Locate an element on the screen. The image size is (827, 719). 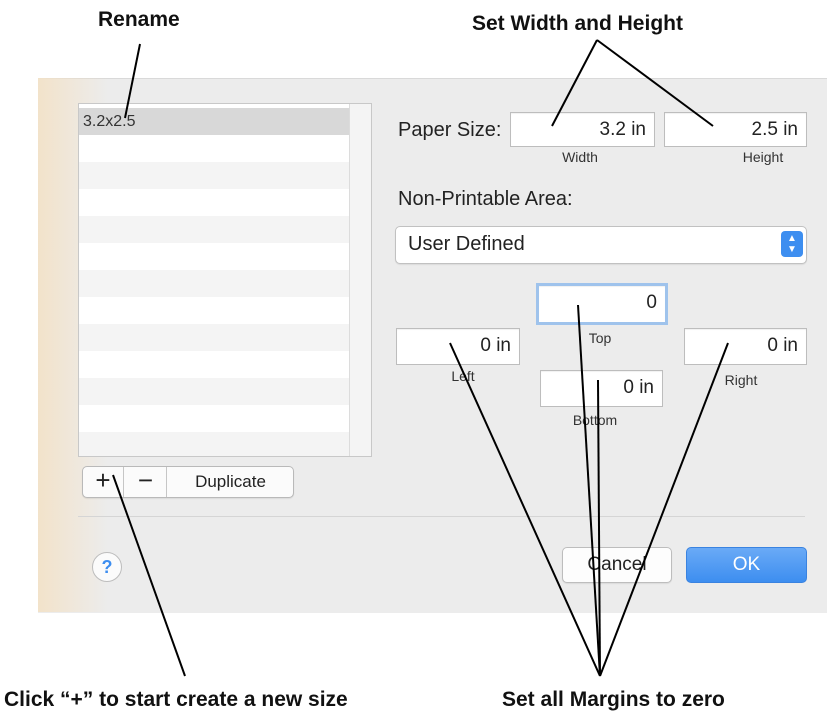
height-pointer-line is located at coordinates (655, 83).